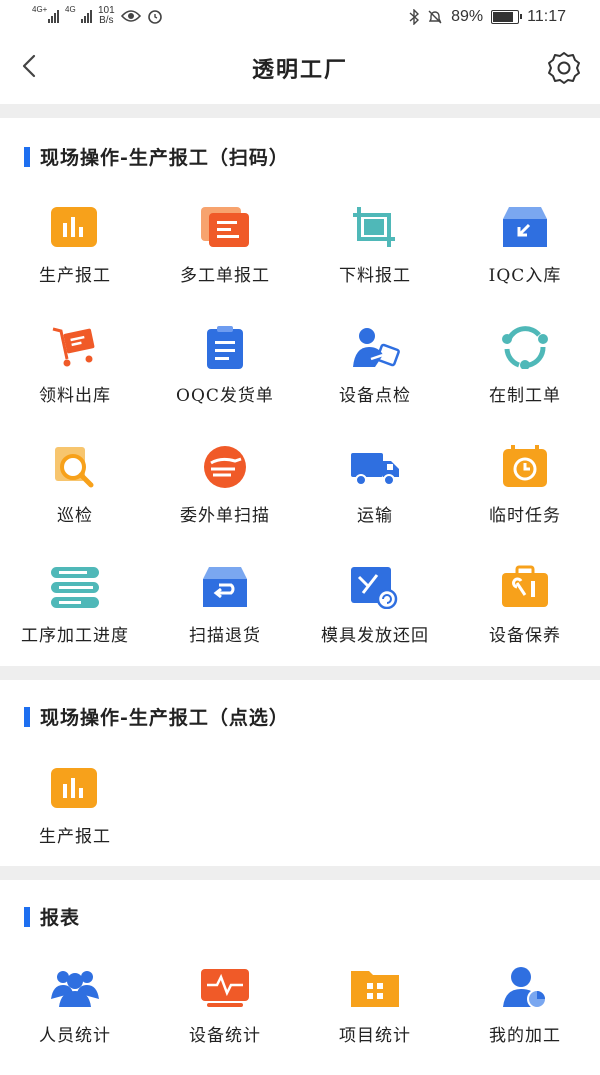 Image resolution: width=600 pixels, height=1075 pixels. What do you see at coordinates (375, 469) in the screenshot?
I see `truck-icon` at bounding box center [375, 469].